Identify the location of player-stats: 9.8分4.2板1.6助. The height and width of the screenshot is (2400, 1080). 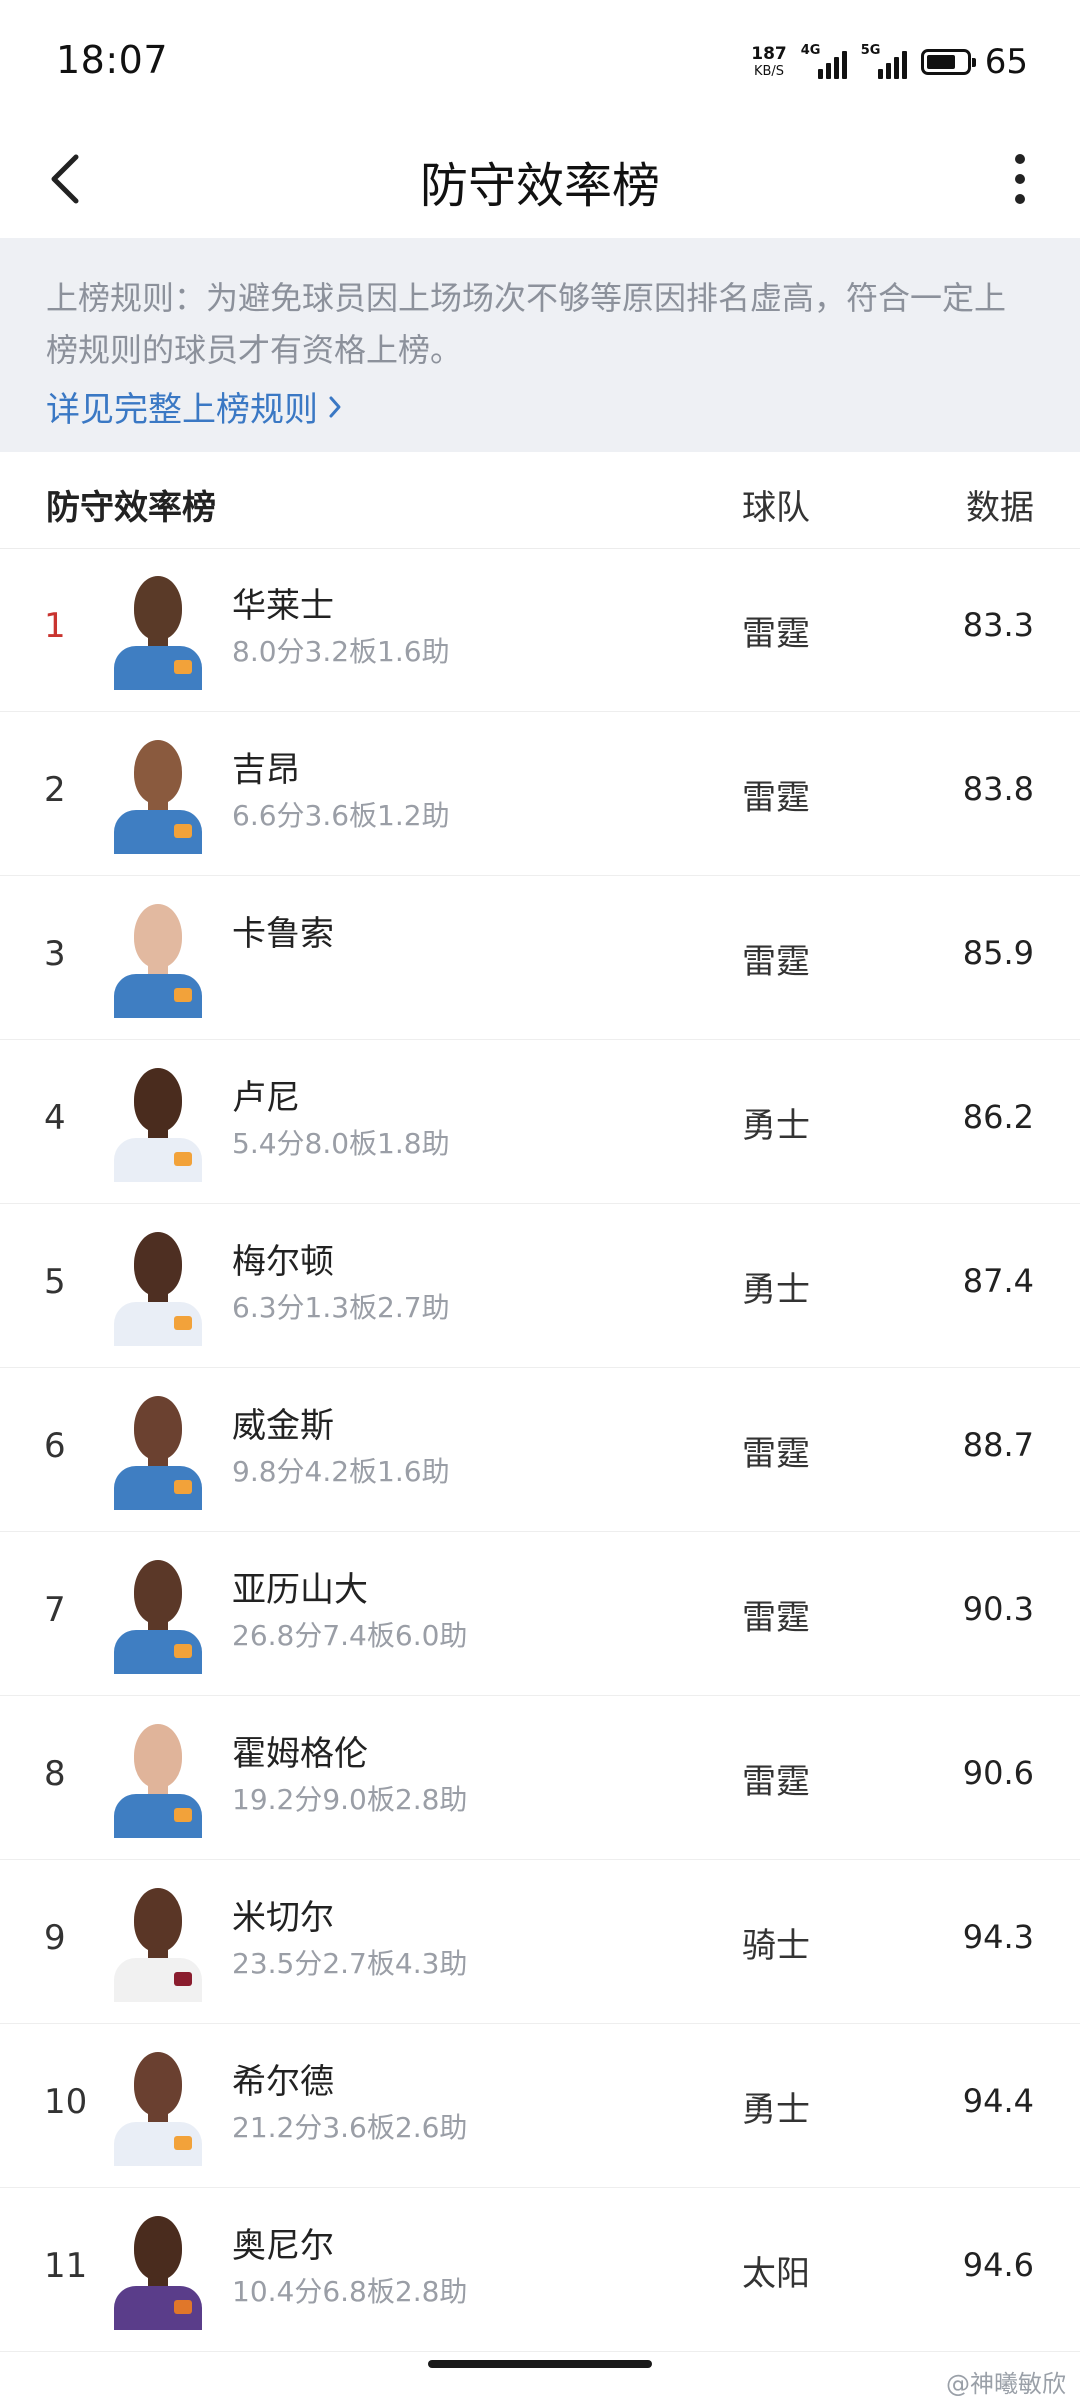
(341, 1471).